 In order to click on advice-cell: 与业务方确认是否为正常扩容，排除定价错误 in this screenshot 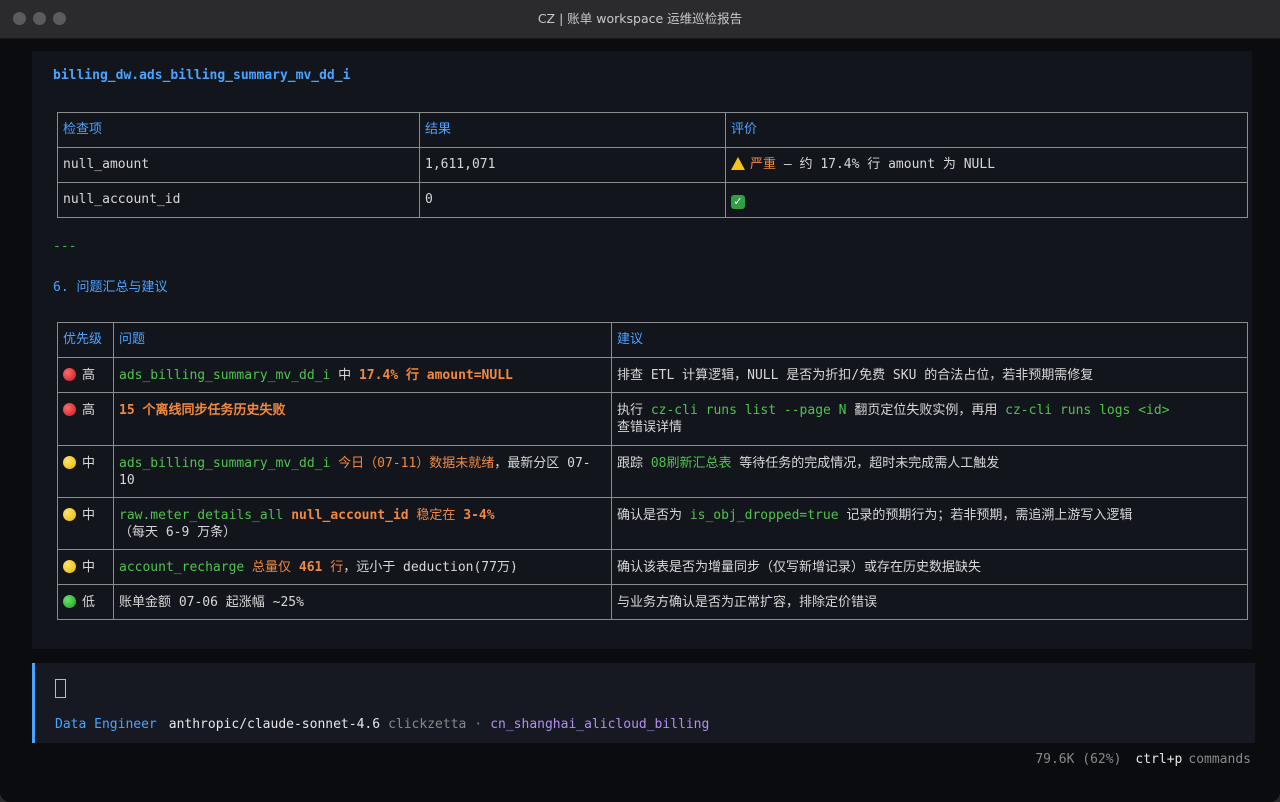, I will do `click(929, 602)`.